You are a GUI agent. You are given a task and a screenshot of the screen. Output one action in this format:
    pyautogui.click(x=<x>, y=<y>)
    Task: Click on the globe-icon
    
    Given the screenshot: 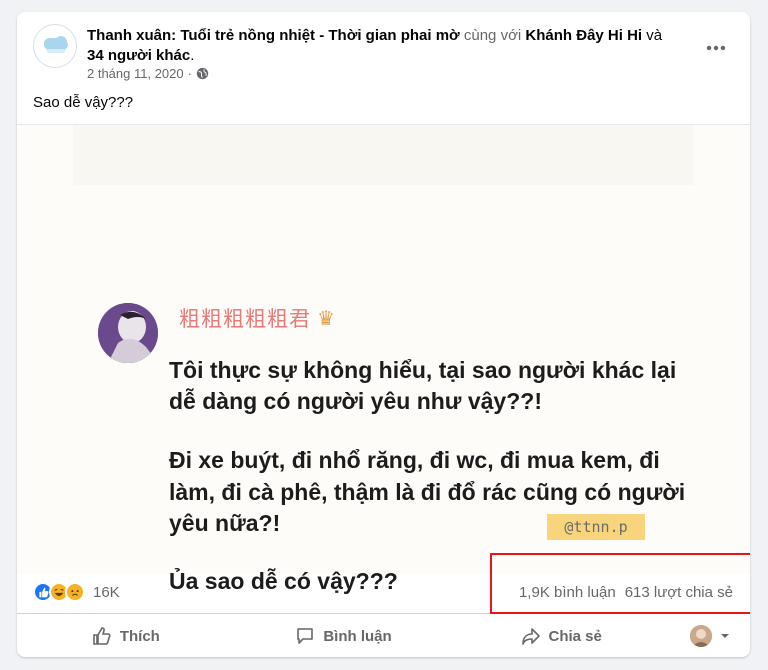 What is the action you would take?
    pyautogui.click(x=202, y=73)
    